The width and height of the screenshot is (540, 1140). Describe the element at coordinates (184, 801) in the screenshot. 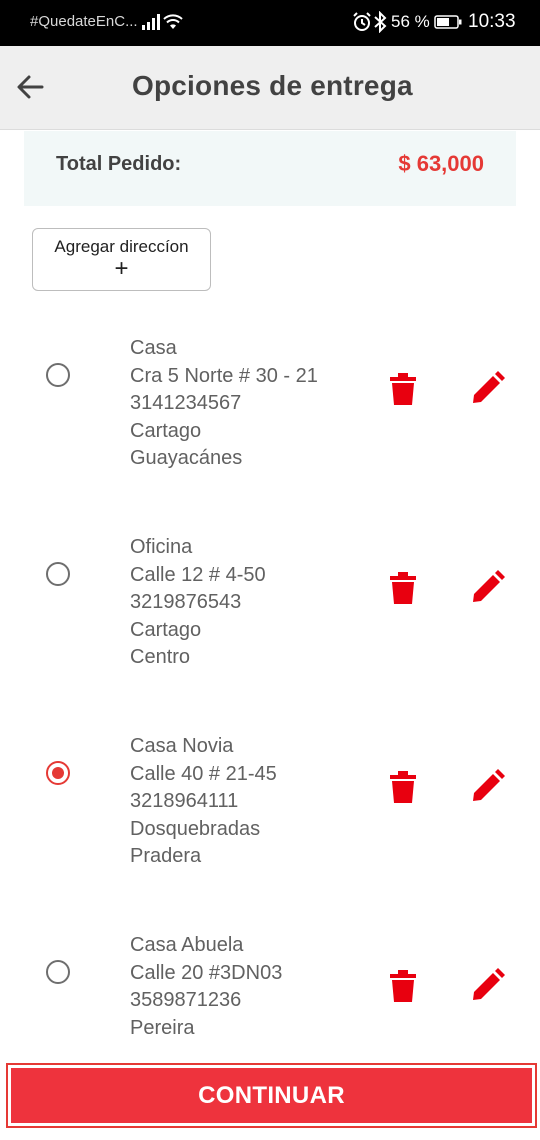

I see `address-phone: 3218964111` at that location.